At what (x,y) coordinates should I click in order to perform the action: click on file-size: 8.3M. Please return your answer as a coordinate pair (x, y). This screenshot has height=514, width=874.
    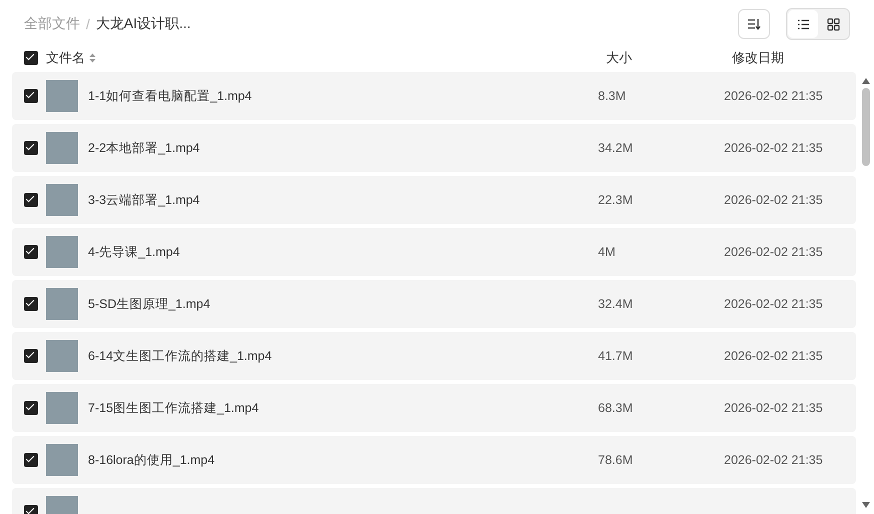
    Looking at the image, I should click on (612, 96).